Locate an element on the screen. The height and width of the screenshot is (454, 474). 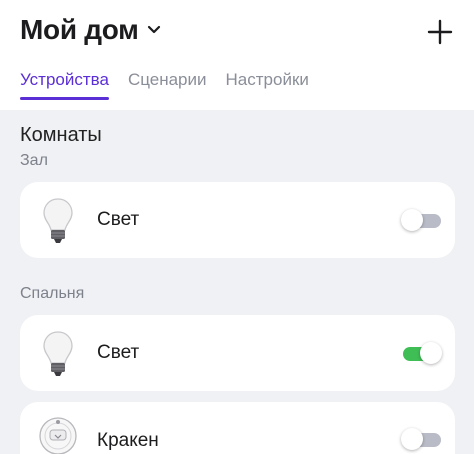
home-selector: Мой дом is located at coordinates (90, 30).